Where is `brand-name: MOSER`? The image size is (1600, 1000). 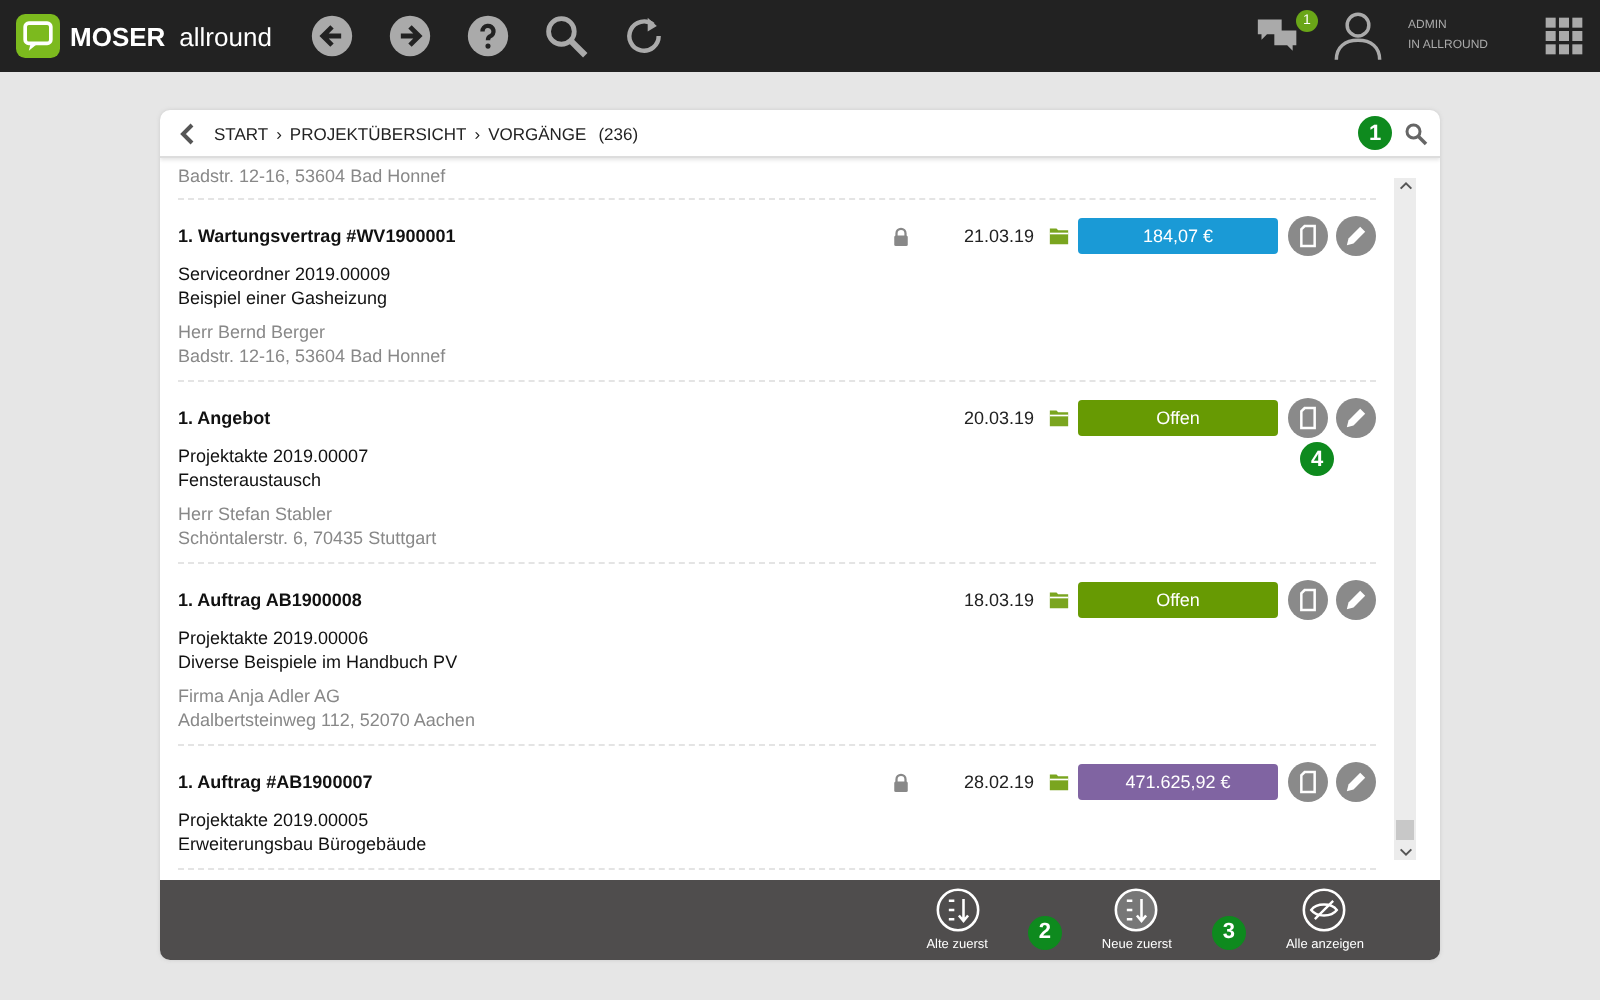 brand-name: MOSER is located at coordinates (118, 36).